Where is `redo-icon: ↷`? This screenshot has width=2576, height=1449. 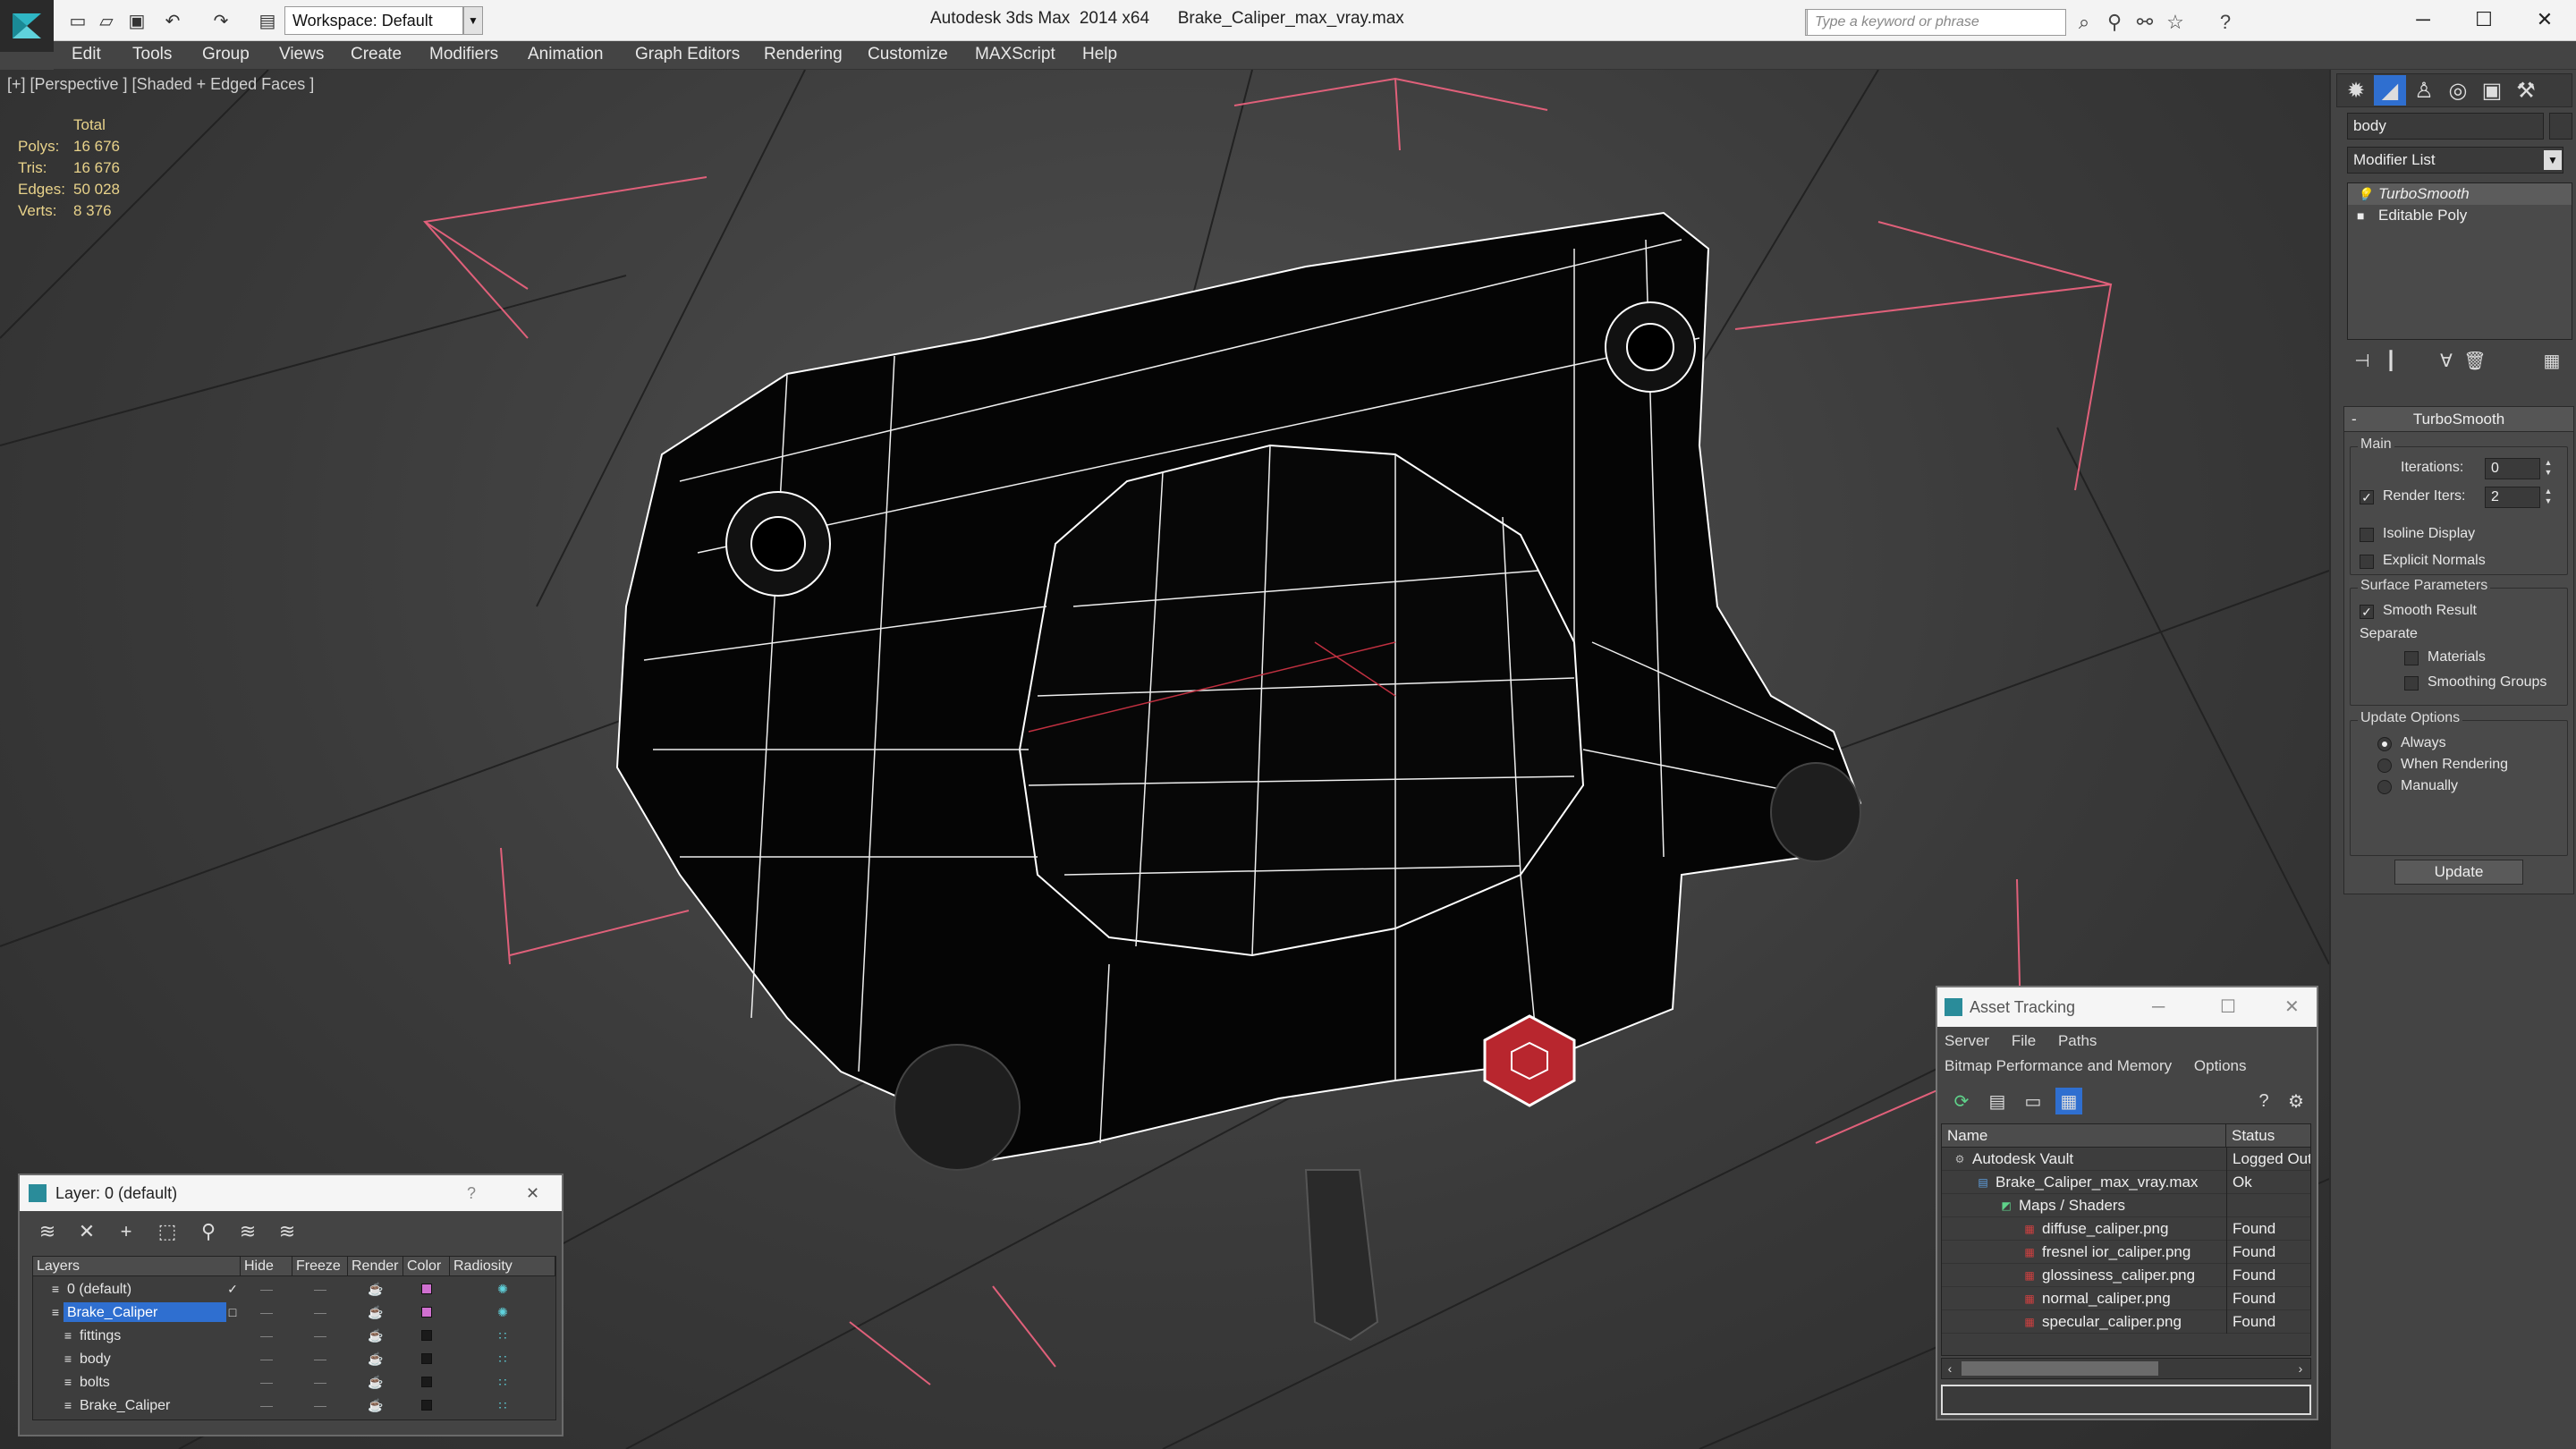
redo-icon: ↷ is located at coordinates (221, 20).